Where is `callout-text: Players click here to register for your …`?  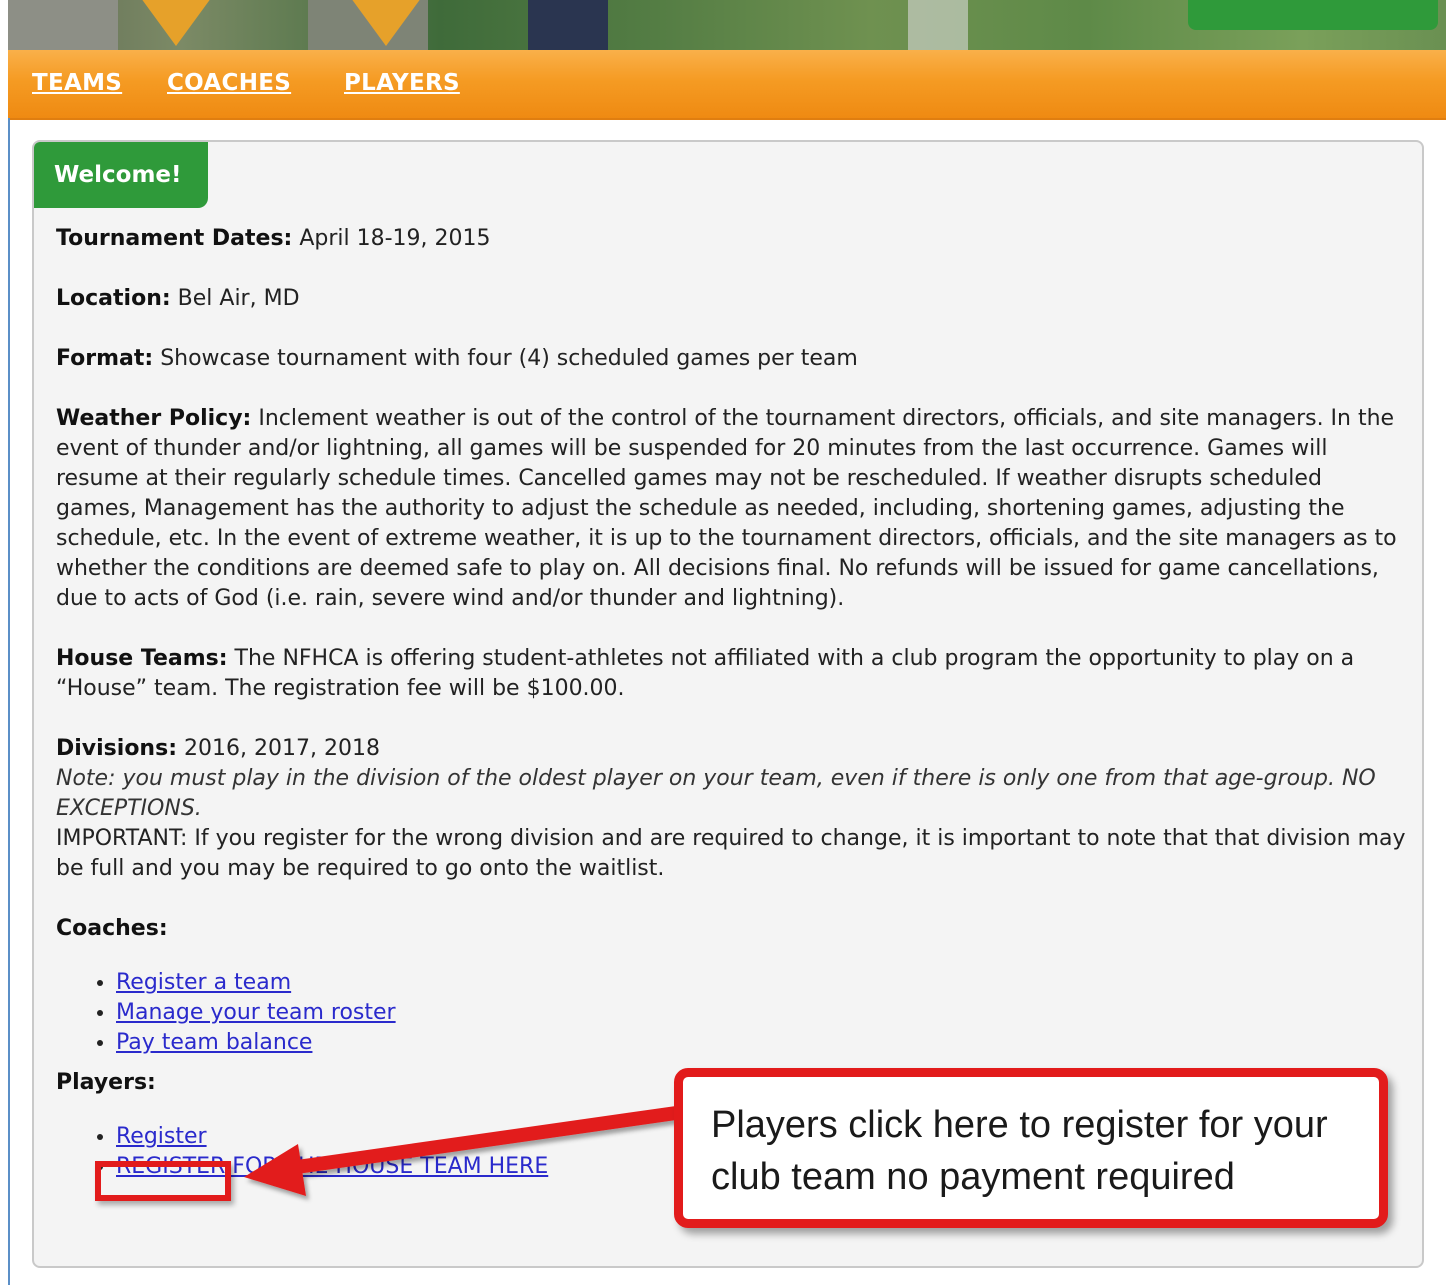 callout-text: Players click here to register for your … is located at coordinates (1019, 1151).